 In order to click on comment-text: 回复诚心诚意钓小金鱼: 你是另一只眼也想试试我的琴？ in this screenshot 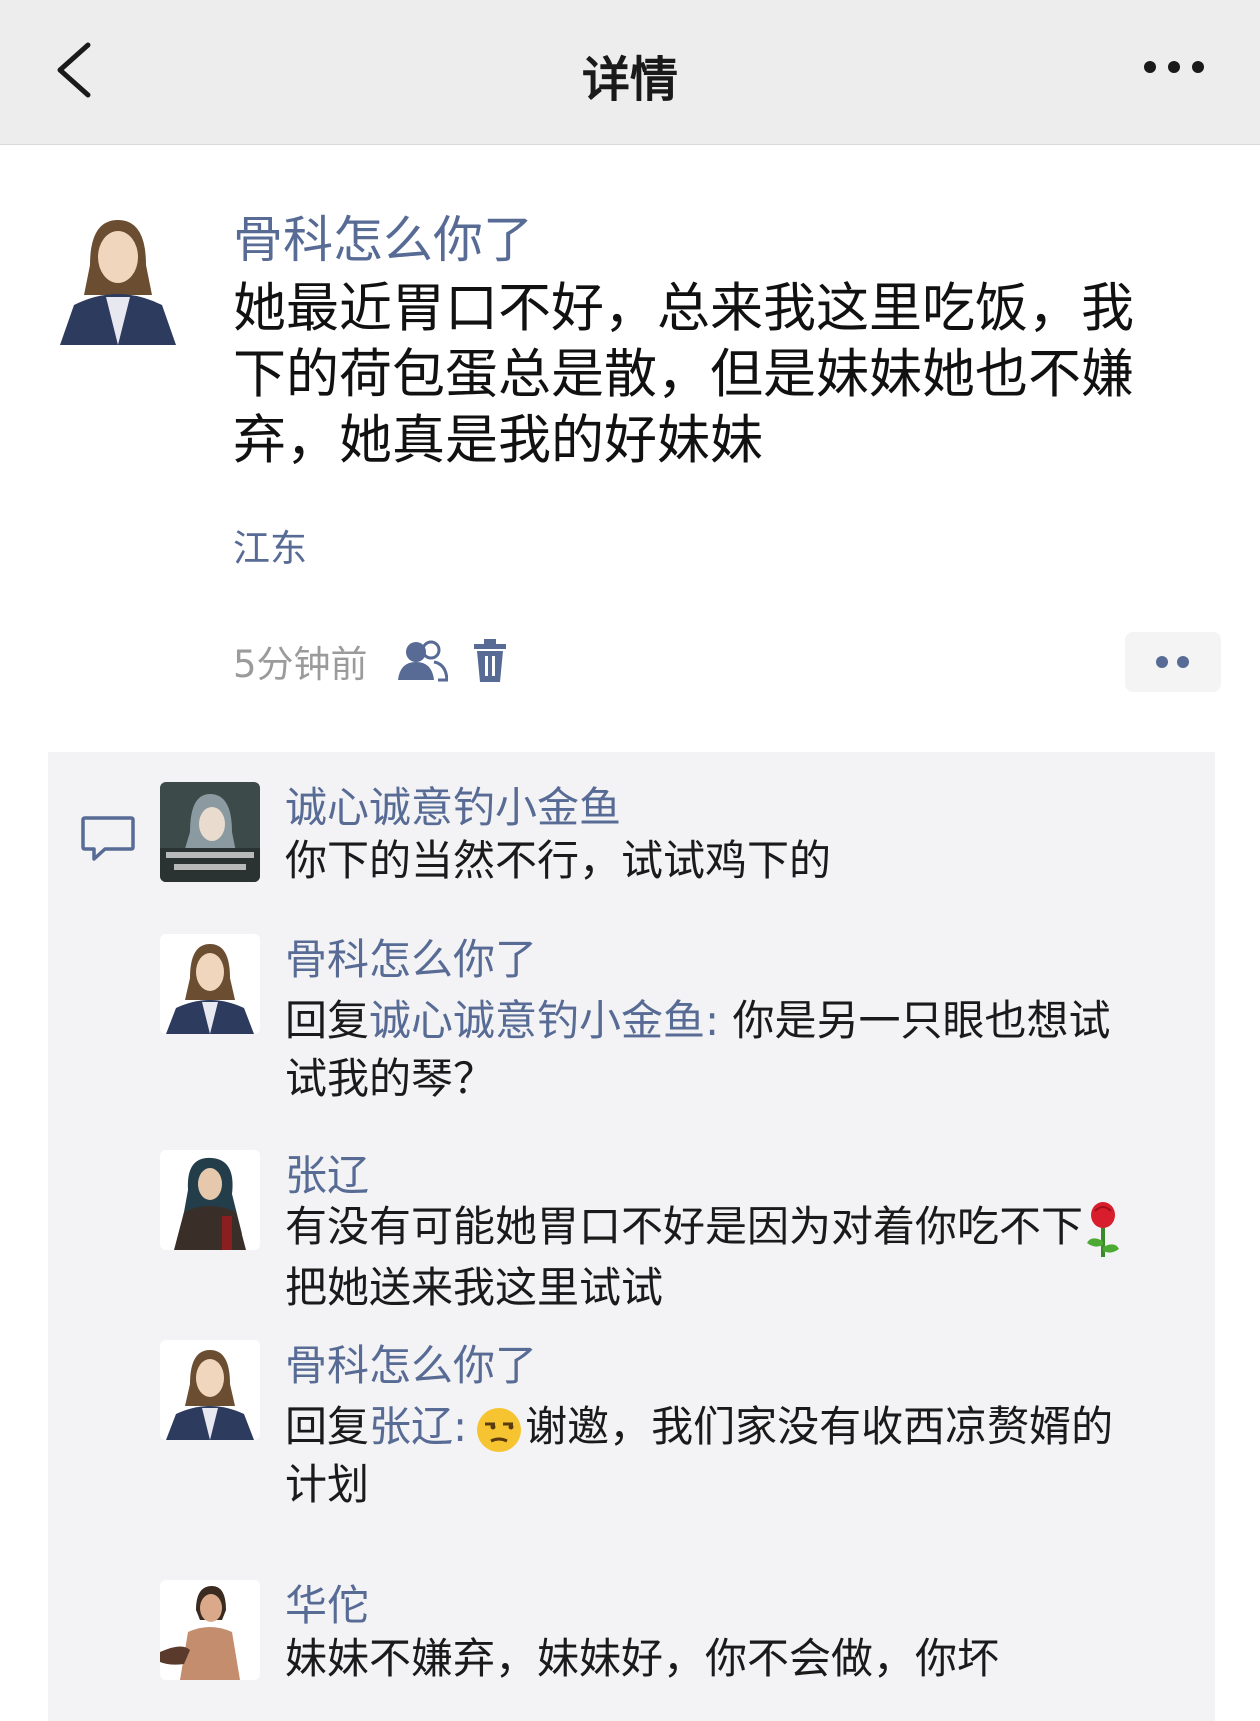, I will do `click(698, 1049)`.